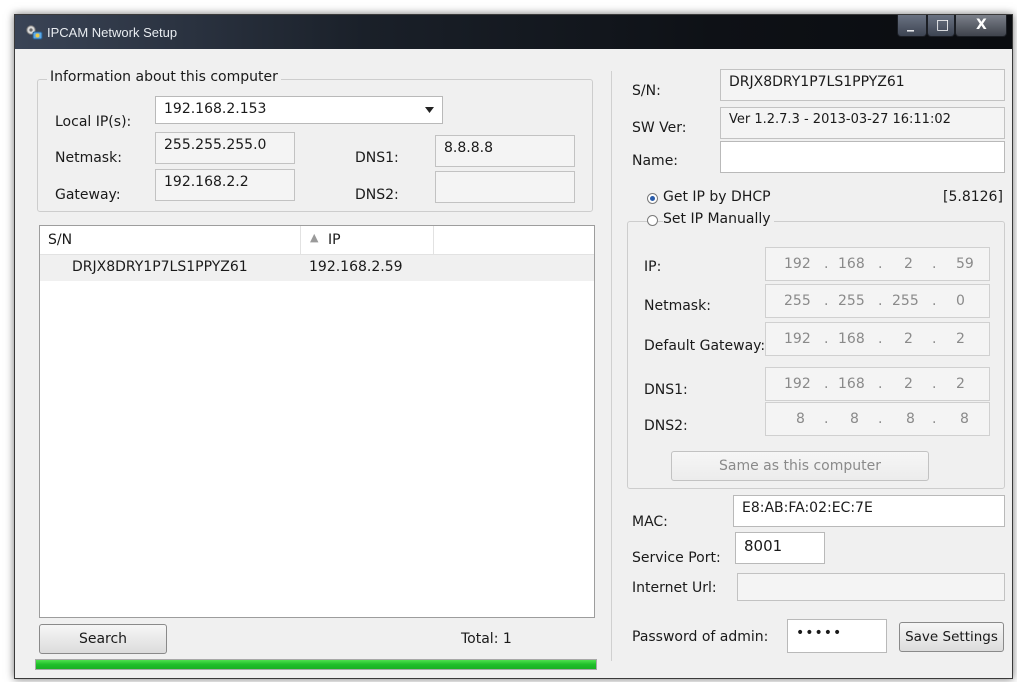 The height and width of the screenshot is (682, 1017). I want to click on dns1-input: 192 . 168 . 2 . 2, so click(877, 384).